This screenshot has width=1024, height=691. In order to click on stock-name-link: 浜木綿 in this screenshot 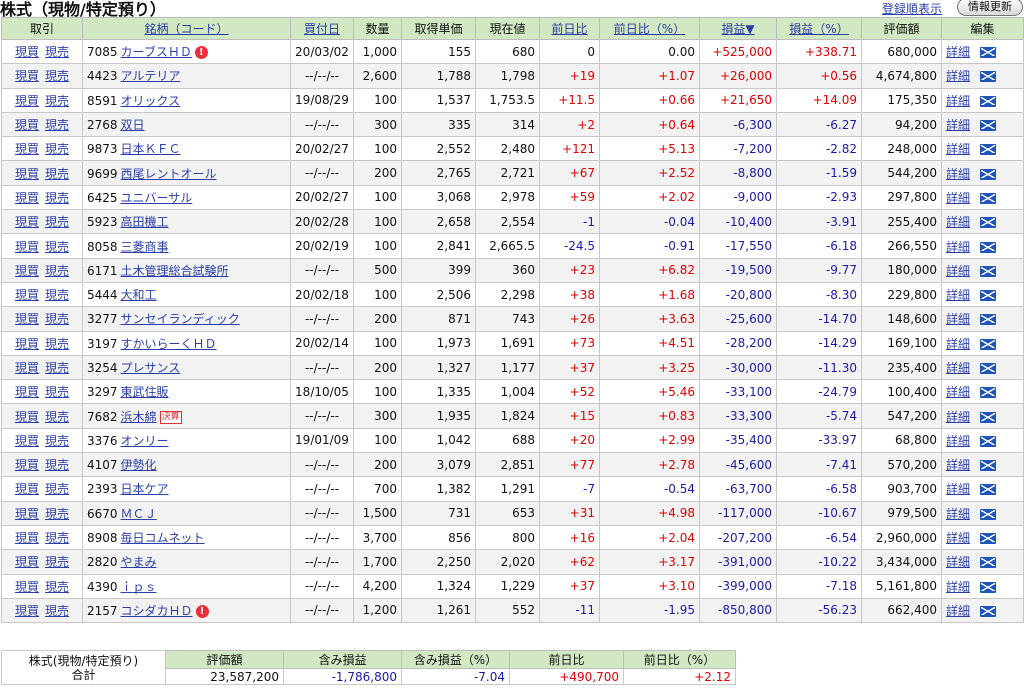, I will do `click(139, 417)`.